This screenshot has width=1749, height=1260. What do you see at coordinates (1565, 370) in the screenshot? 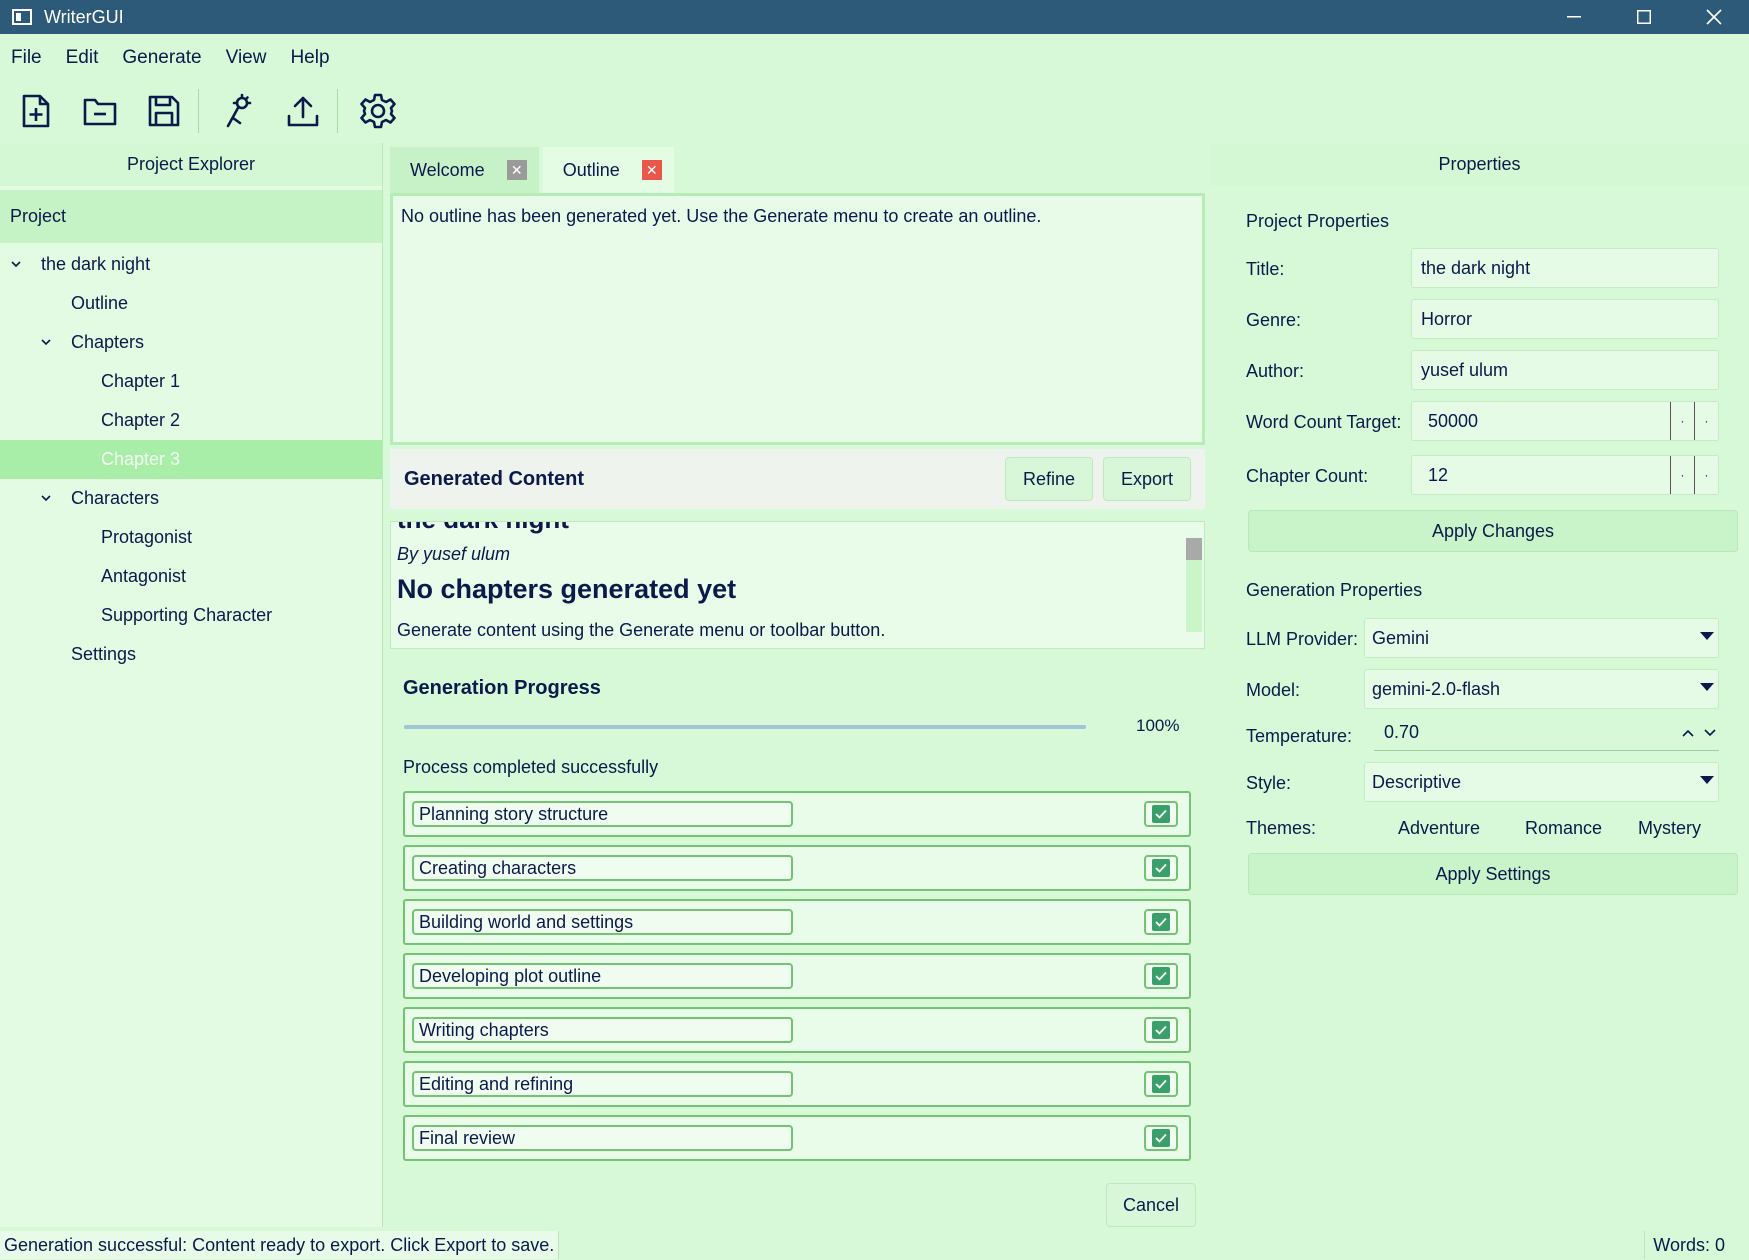
I see `author-field: yusef ulum` at bounding box center [1565, 370].